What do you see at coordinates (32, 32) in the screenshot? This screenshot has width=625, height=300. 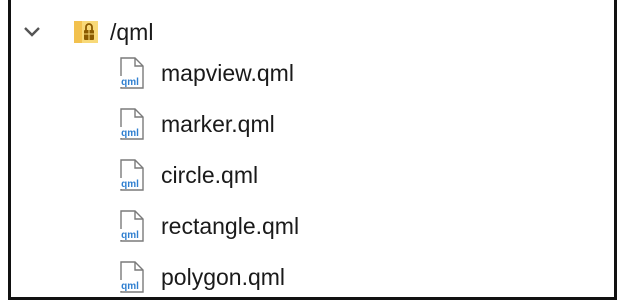 I see `chevron-down-icon` at bounding box center [32, 32].